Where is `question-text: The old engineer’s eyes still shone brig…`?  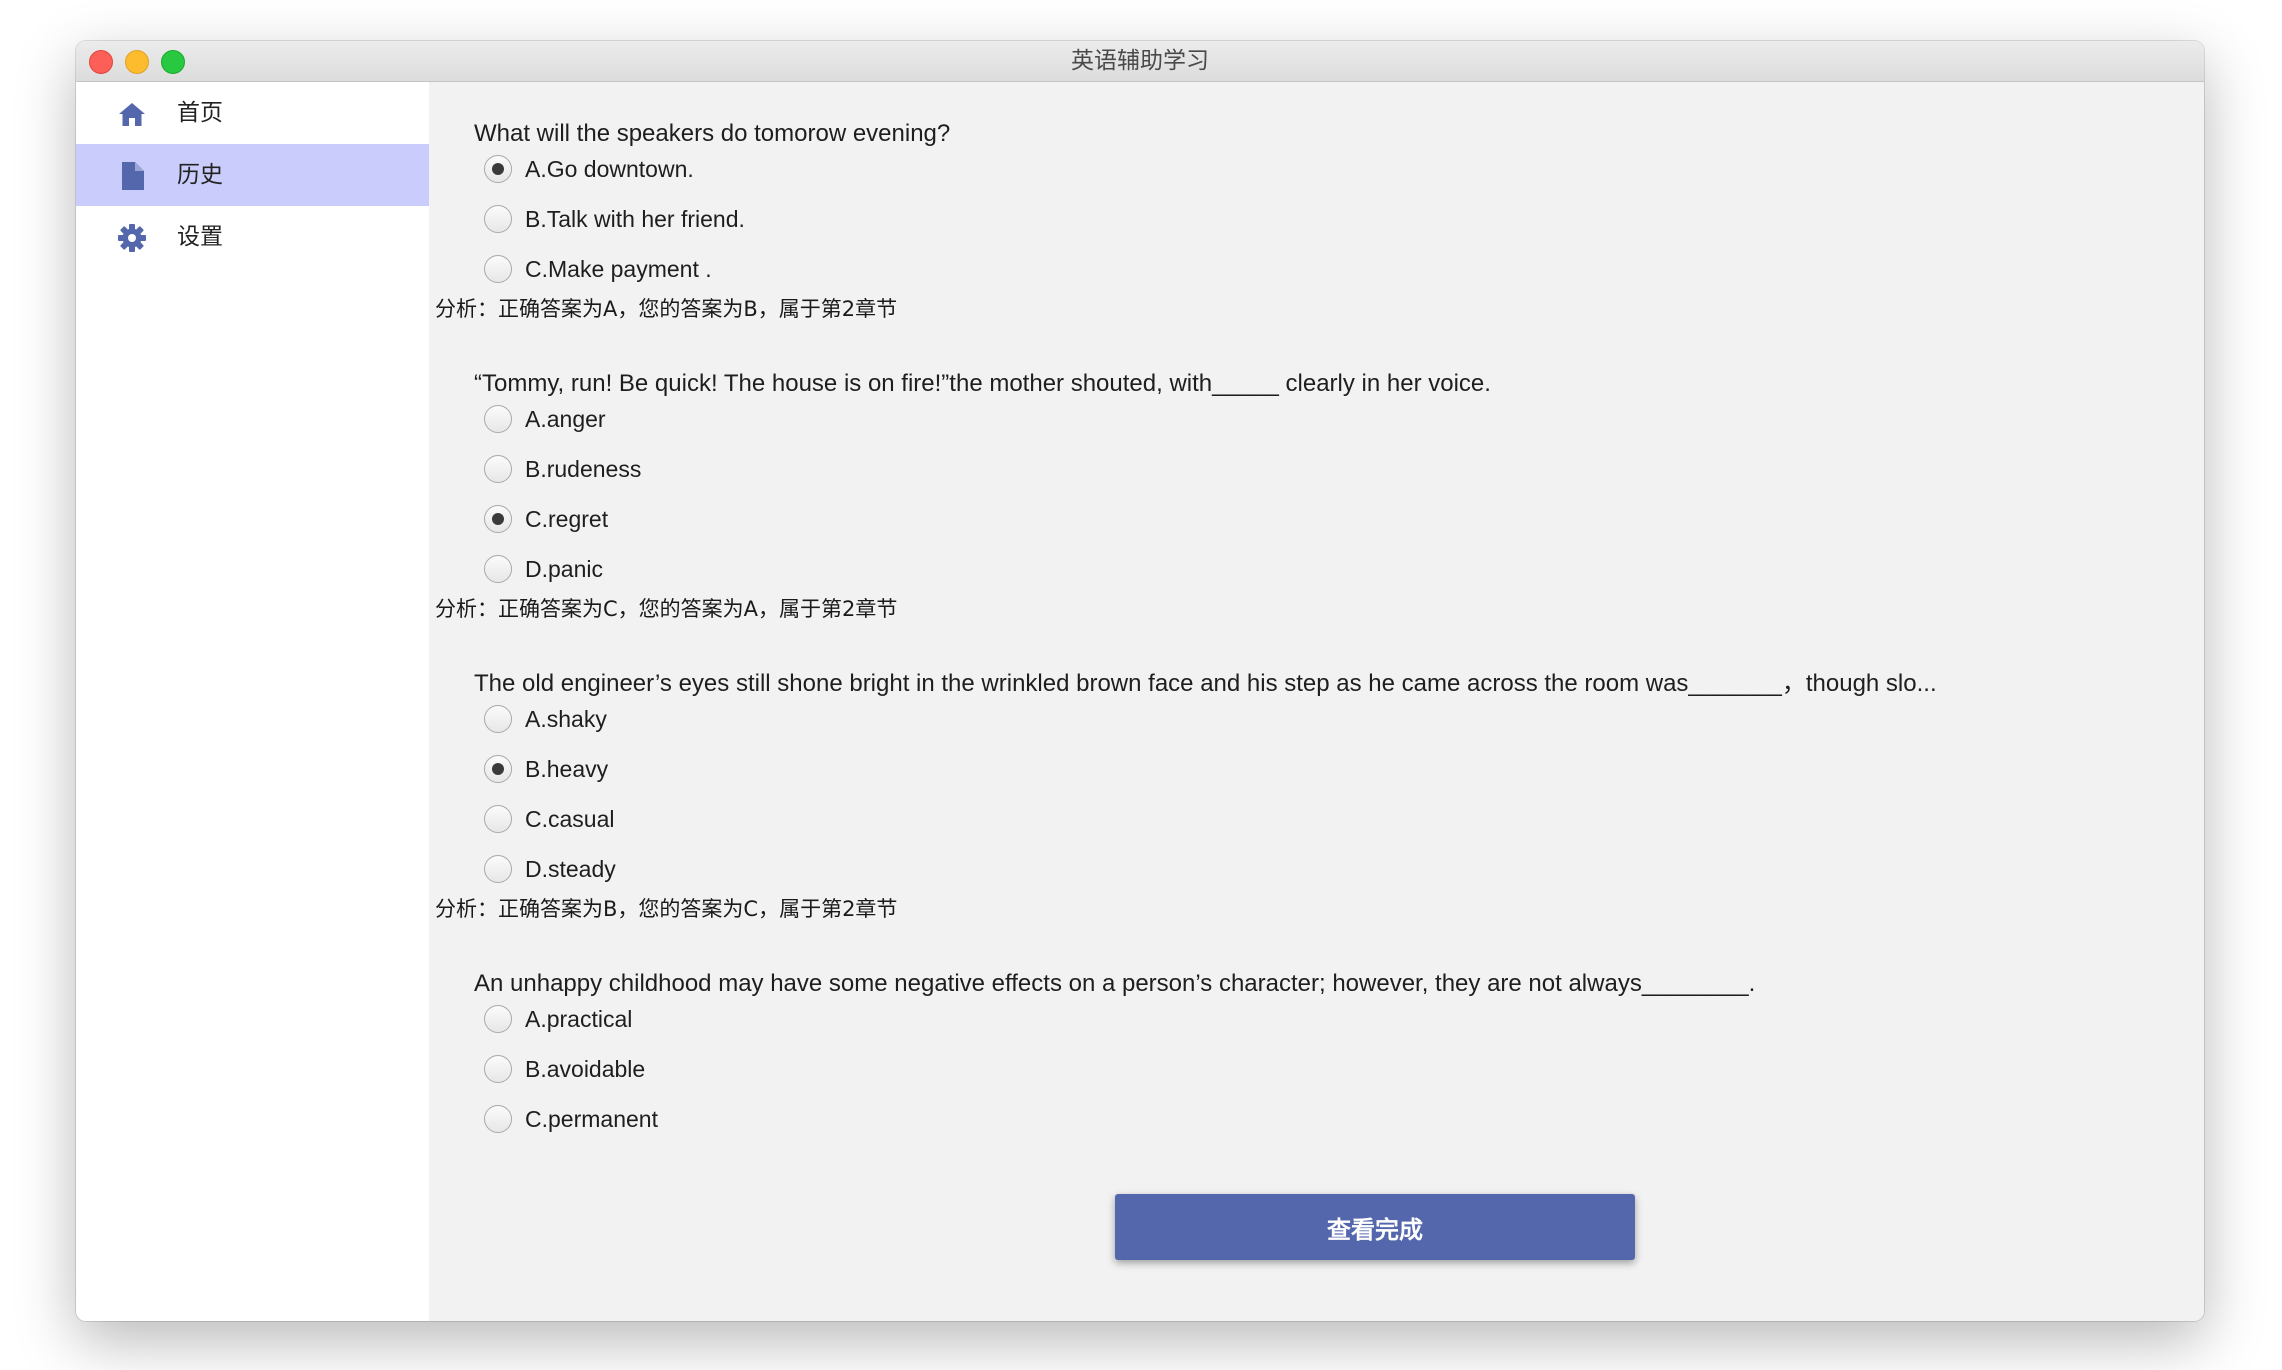
question-text: The old engineer’s eyes still shone brig… is located at coordinates (1205, 683).